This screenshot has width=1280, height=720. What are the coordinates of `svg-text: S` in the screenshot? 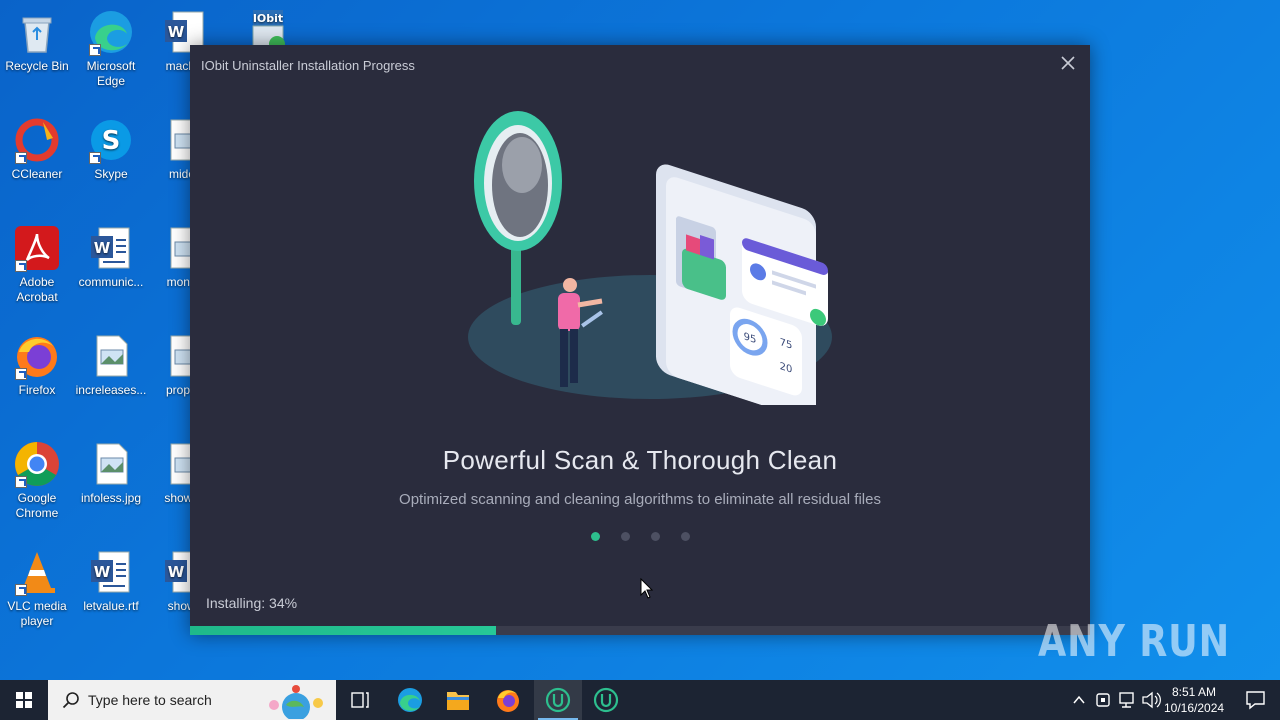 It's located at (111, 141).